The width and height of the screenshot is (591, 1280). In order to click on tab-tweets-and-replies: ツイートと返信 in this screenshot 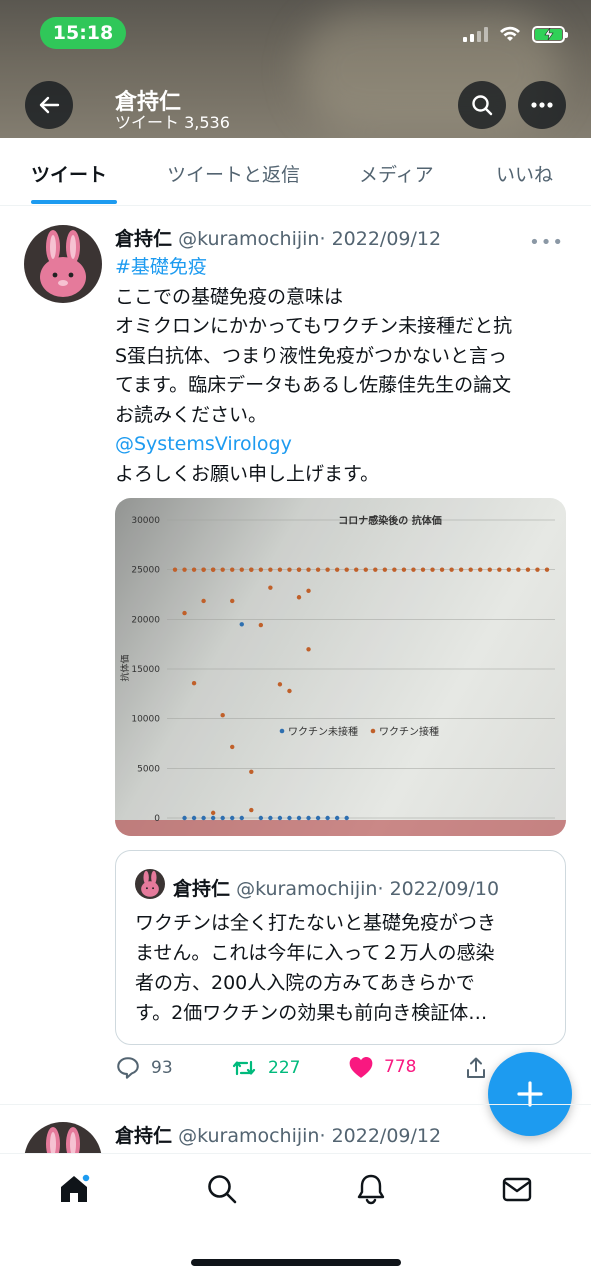, I will do `click(233, 173)`.